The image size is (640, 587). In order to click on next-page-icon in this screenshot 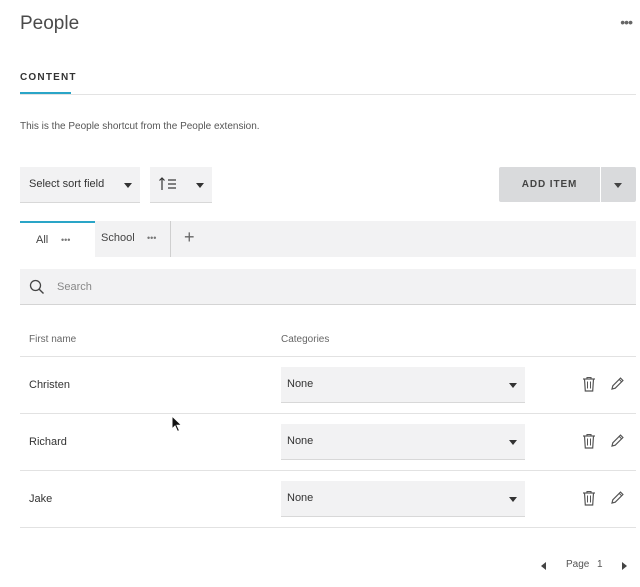, I will do `click(624, 566)`.